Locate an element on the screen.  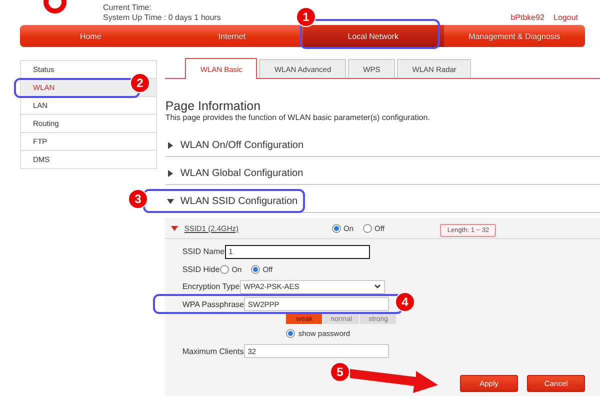
field-label: SSID Hide is located at coordinates (201, 269).